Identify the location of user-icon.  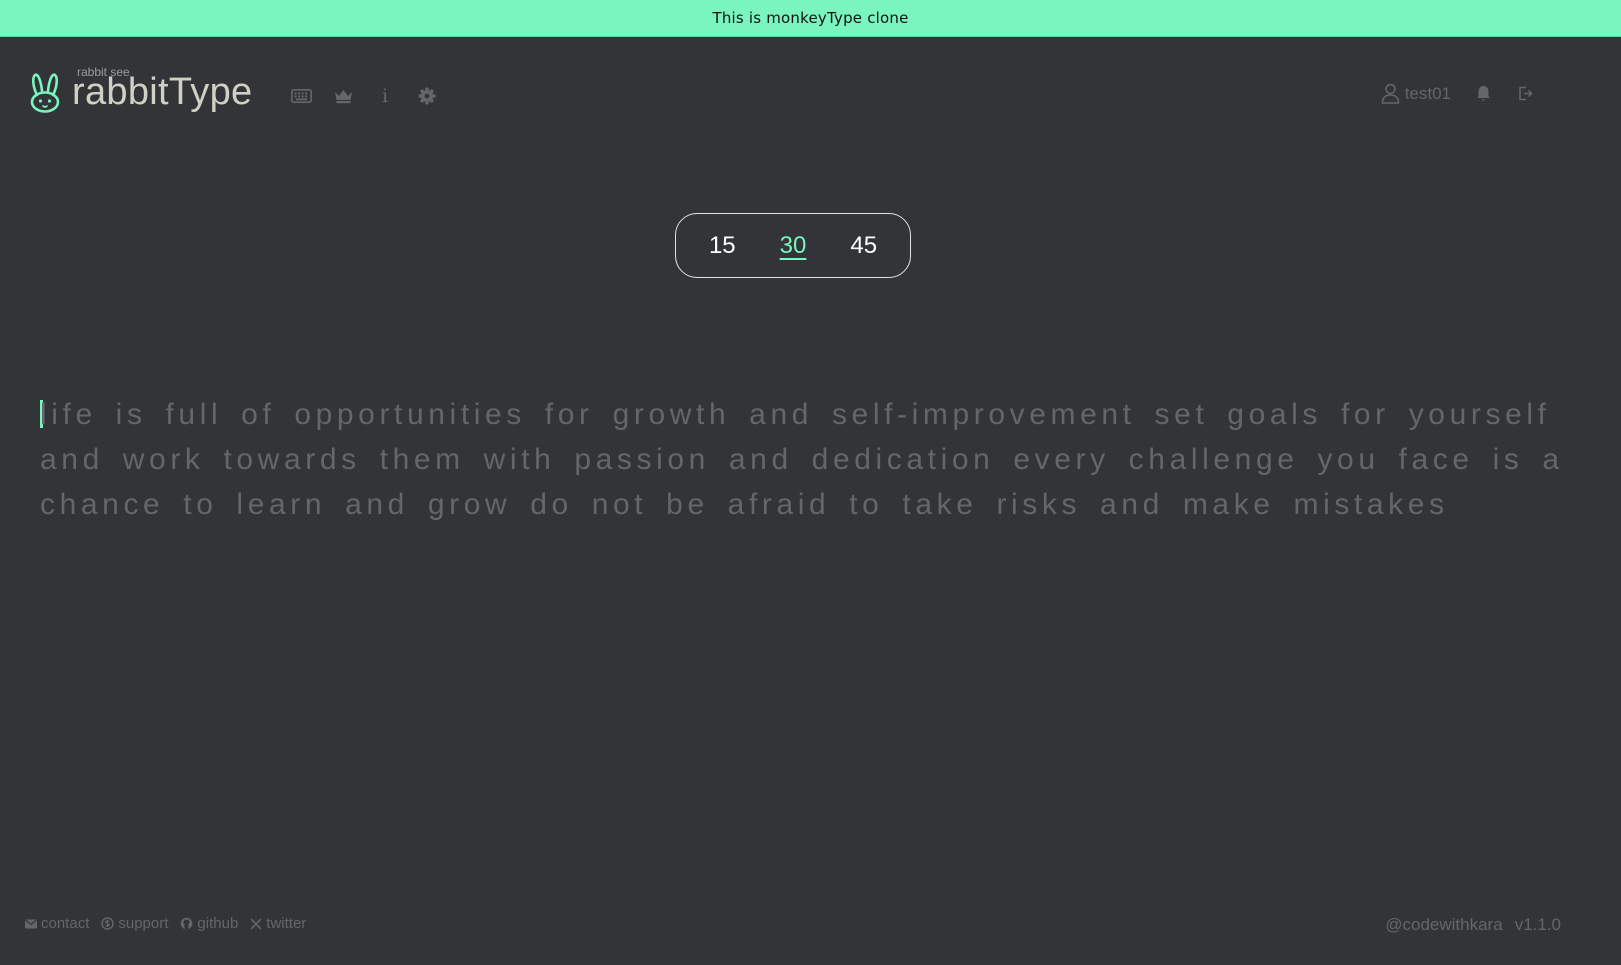
(1390, 93).